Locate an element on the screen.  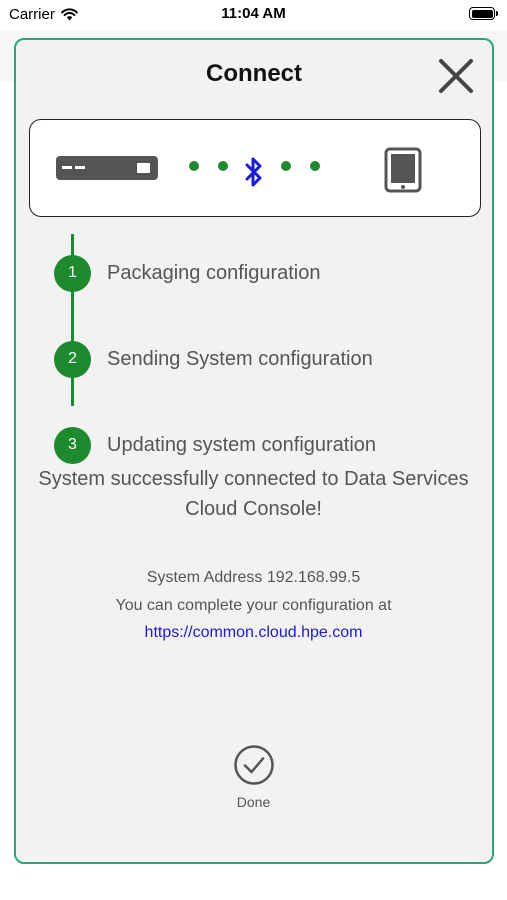
cloud-console-link: https://common.cloud.hpe.com is located at coordinates (254, 632).